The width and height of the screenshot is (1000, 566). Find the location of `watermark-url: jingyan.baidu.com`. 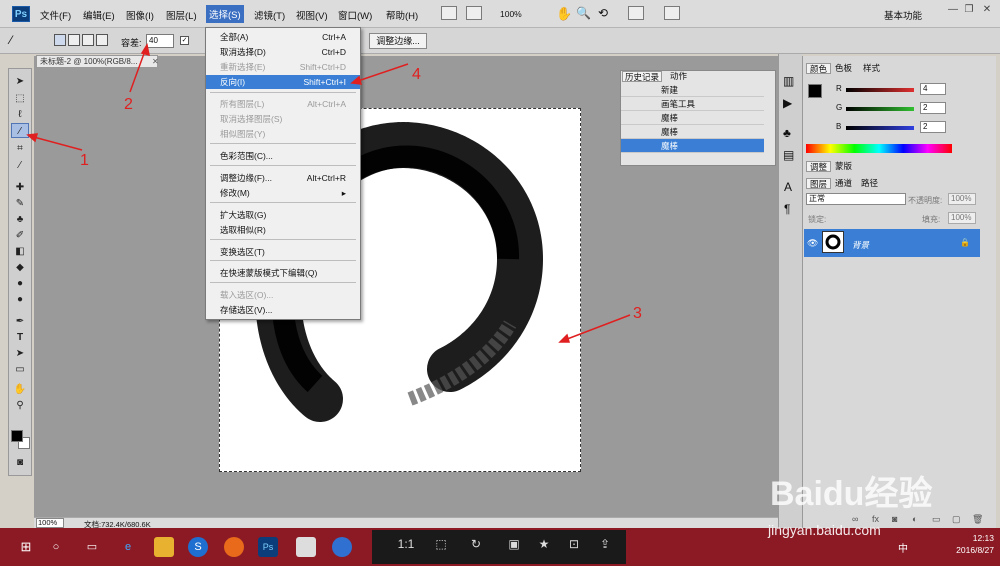

watermark-url: jingyan.baidu.com is located at coordinates (824, 530).